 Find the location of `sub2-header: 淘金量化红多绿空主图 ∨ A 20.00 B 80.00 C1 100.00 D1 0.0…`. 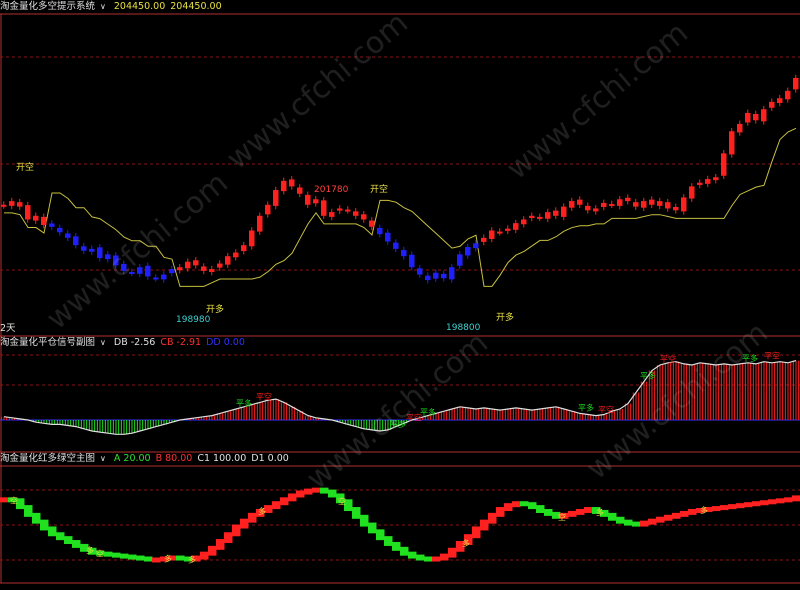

sub2-header: 淘金量化红多绿空主图 ∨ A 20.00 B 80.00 C1 100.00 D1 0.0… is located at coordinates (147, 459).